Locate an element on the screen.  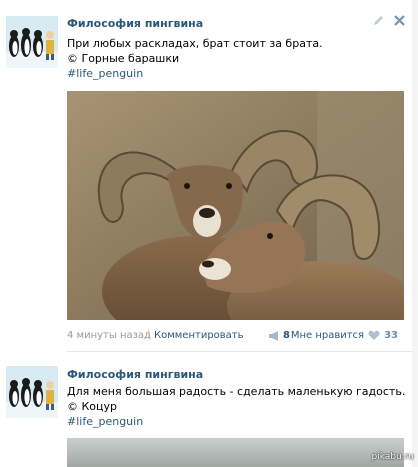
close-icon is located at coordinates (399, 20).